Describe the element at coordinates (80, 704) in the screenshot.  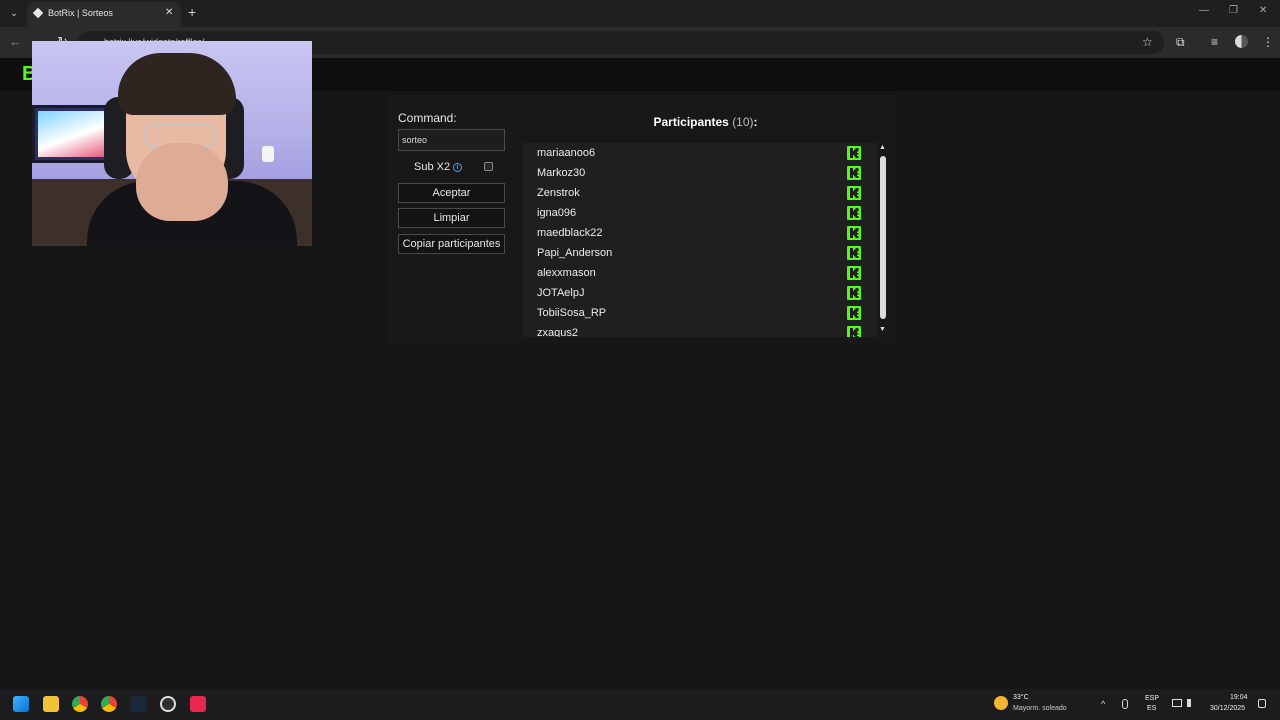
I see `chrome-icon` at that location.